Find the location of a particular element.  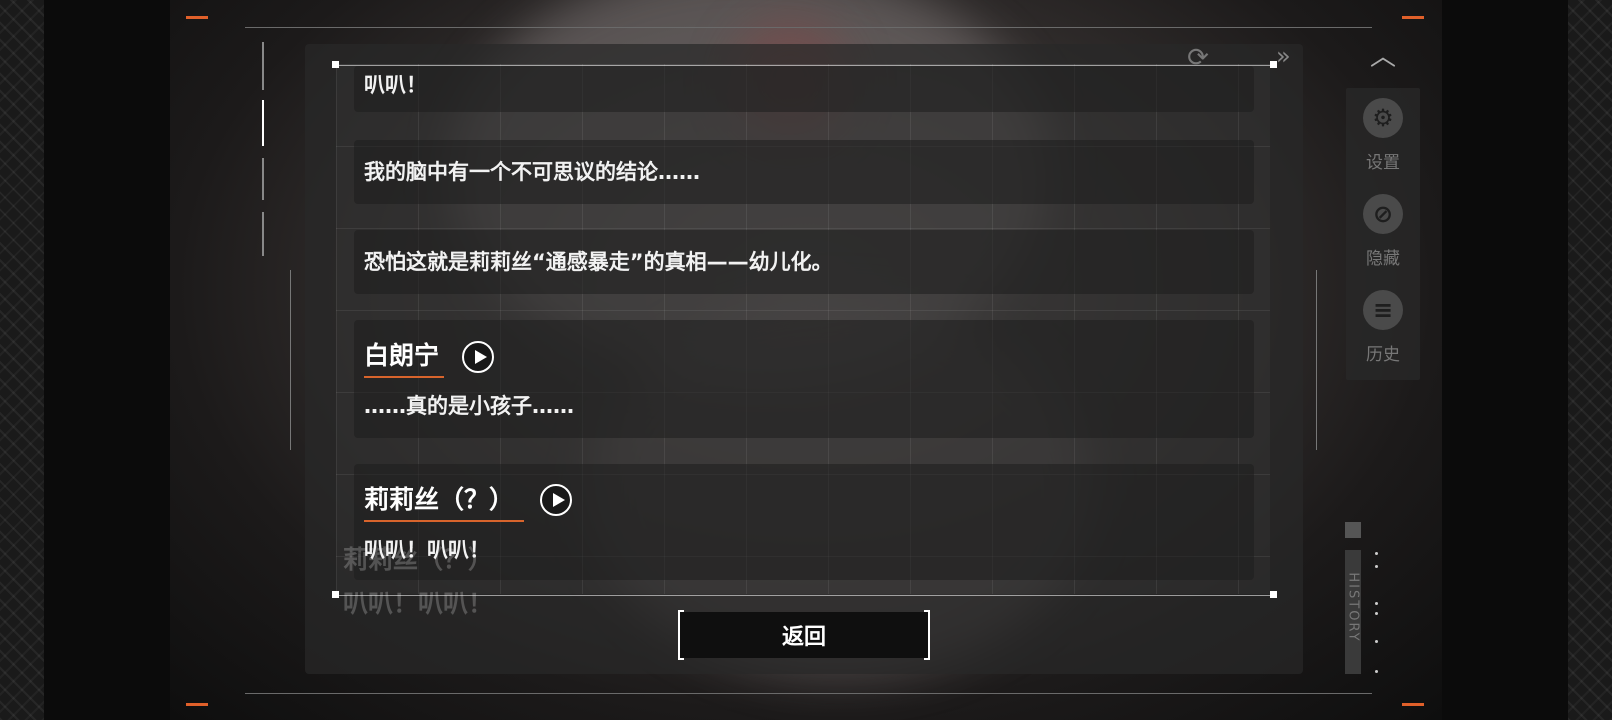

gear-icon: ⚙ is located at coordinates (1383, 118).